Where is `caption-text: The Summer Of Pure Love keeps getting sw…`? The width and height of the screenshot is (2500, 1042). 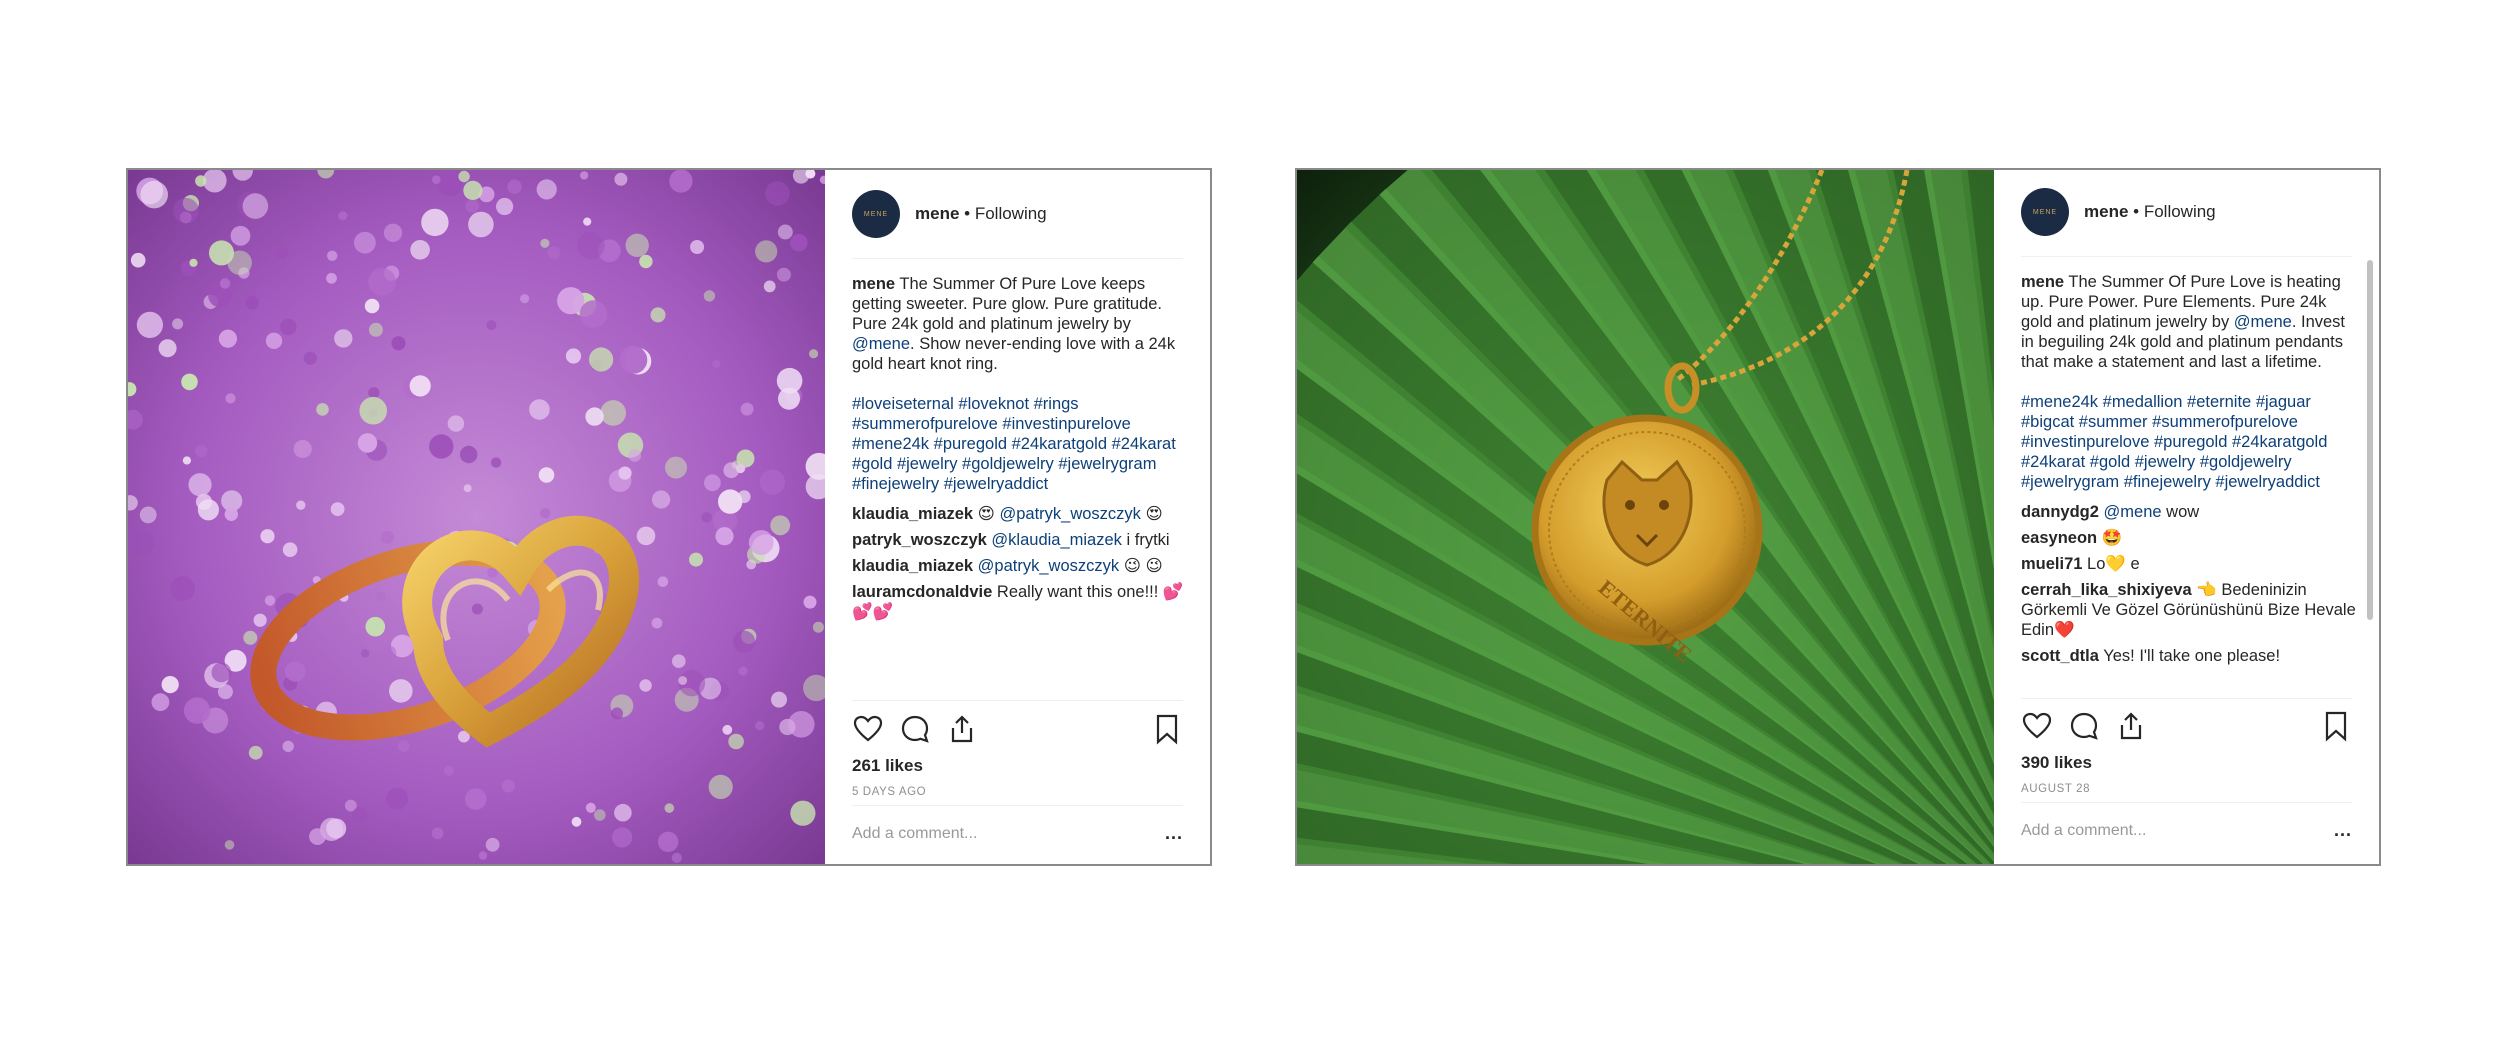 caption-text: The Summer Of Pure Love keeps getting sw… is located at coordinates (1007, 304).